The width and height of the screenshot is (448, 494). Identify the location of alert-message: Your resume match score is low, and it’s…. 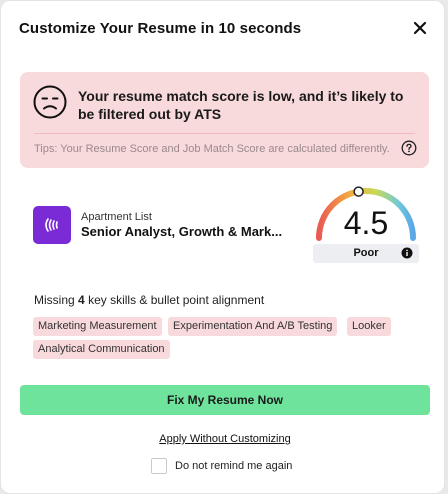
(241, 105).